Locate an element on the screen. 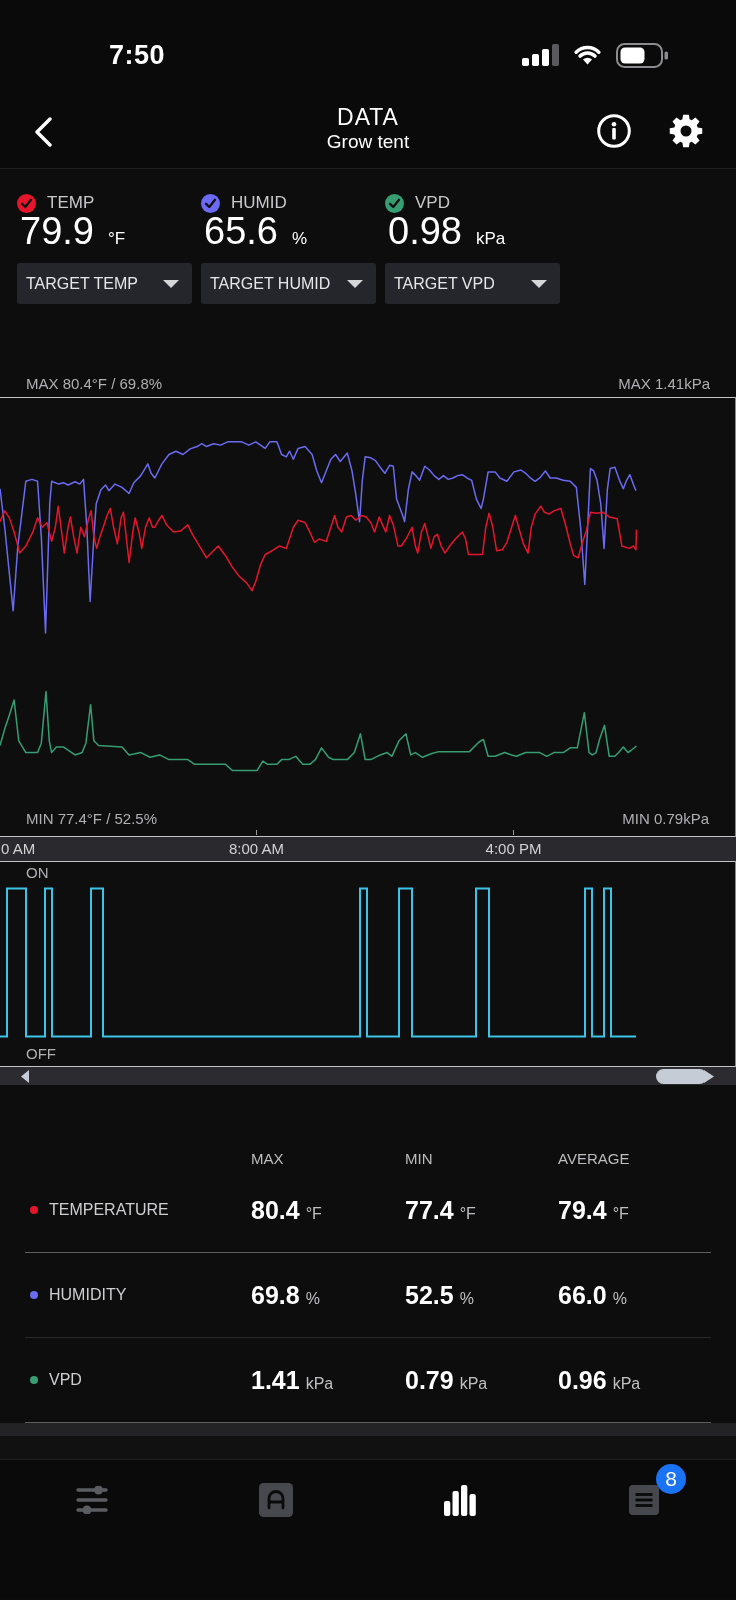 This screenshot has height=1600, width=736. reading-value: 65.6 is located at coordinates (241, 231).